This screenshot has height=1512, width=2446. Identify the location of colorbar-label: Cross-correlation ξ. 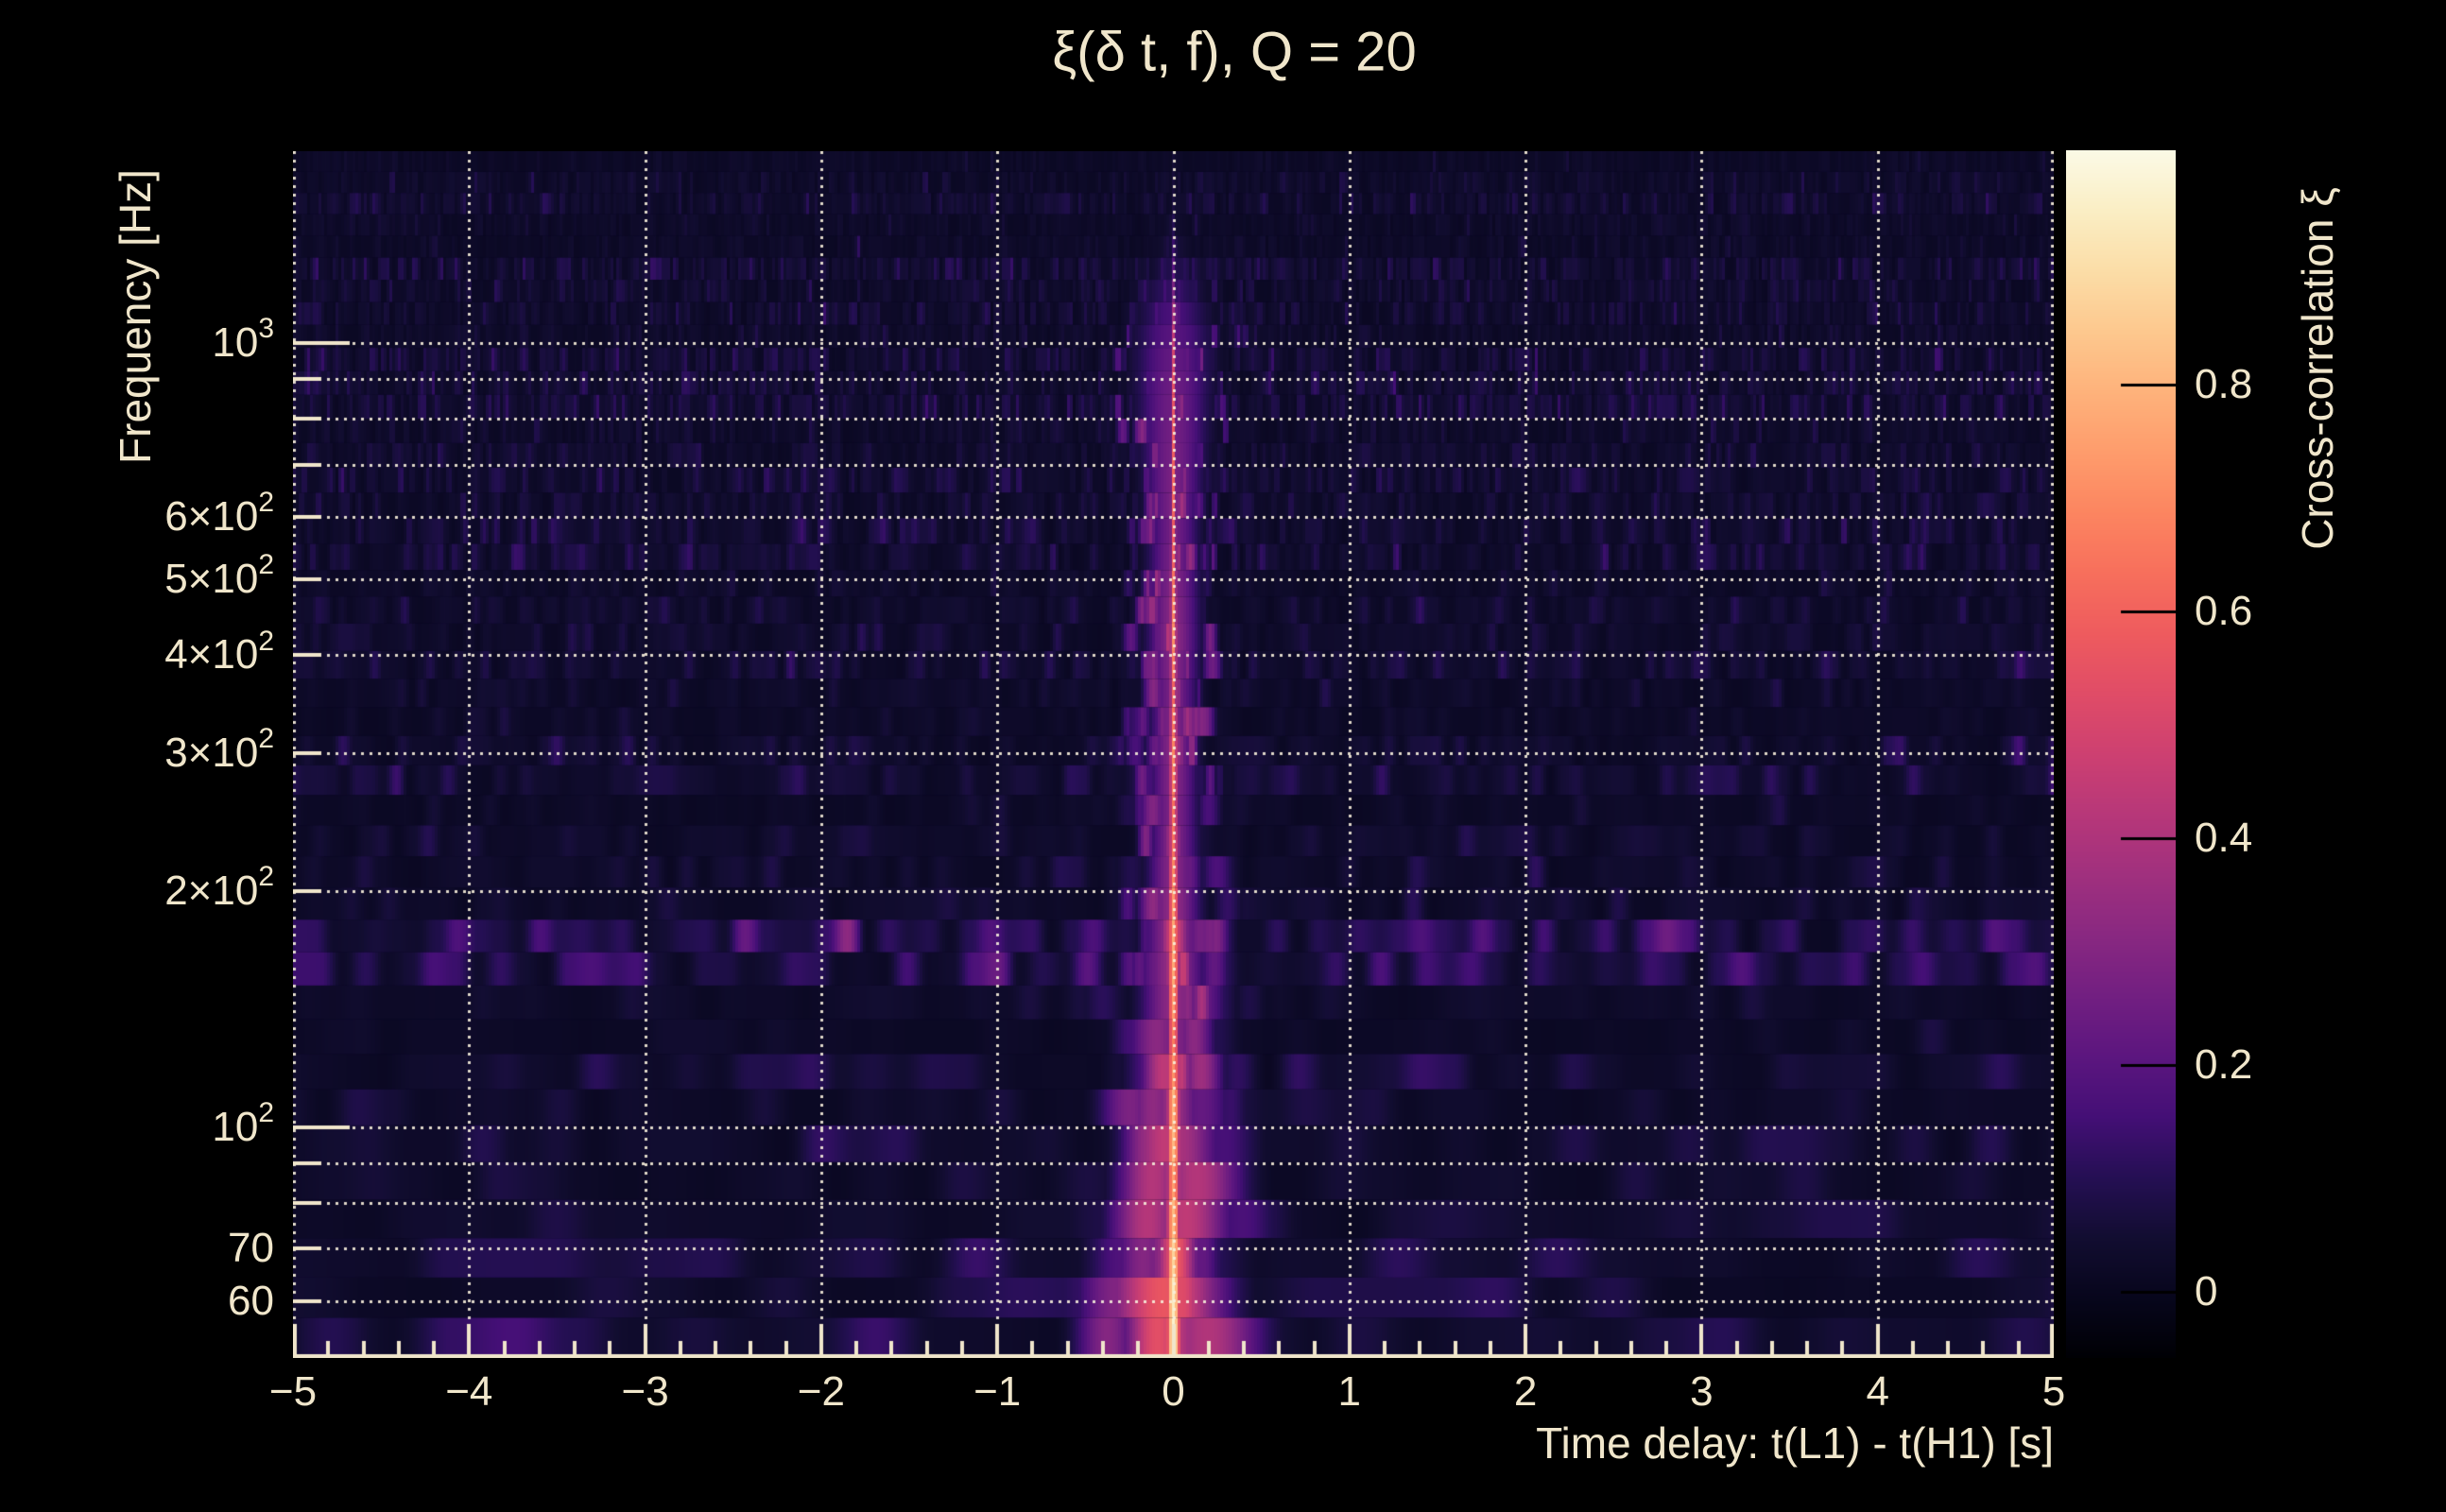
(2317, 368).